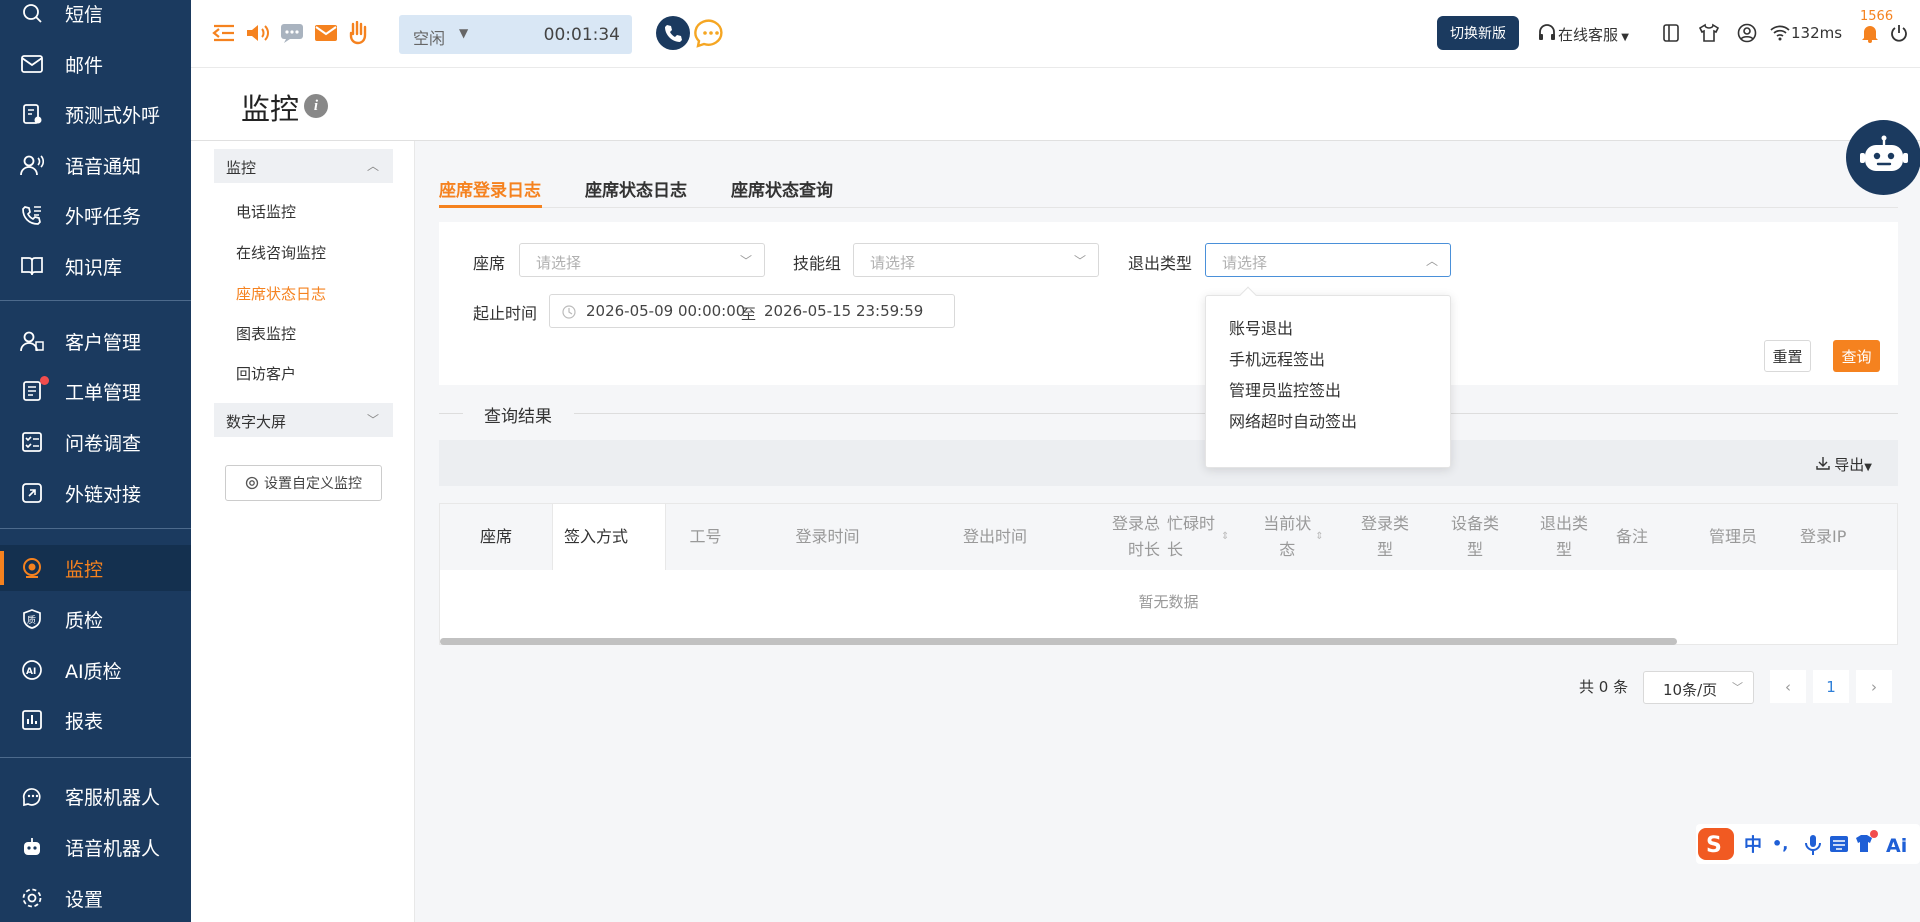  I want to click on team-icon, so click(360, 33).